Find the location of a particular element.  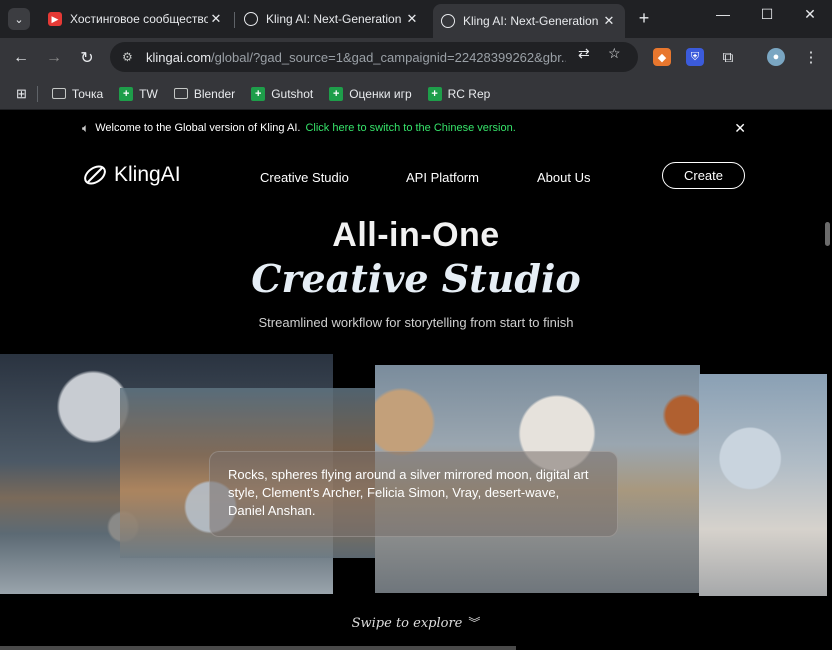

tab-kling-active: Kling AI: Next-Generation A ✕ is located at coordinates (529, 21).